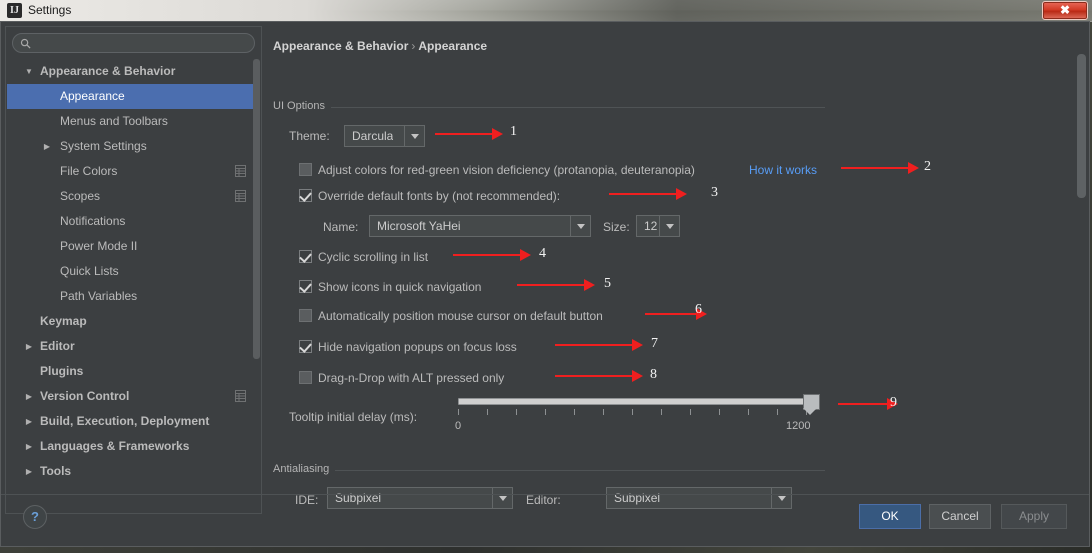  I want to click on checkbox-auto-position-cursor, so click(305, 315).